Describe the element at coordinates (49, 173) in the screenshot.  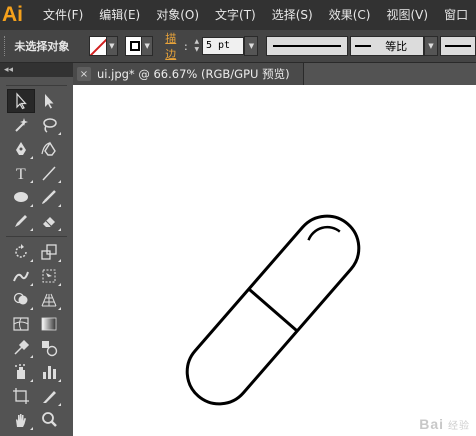
I see `line-segment-tool` at that location.